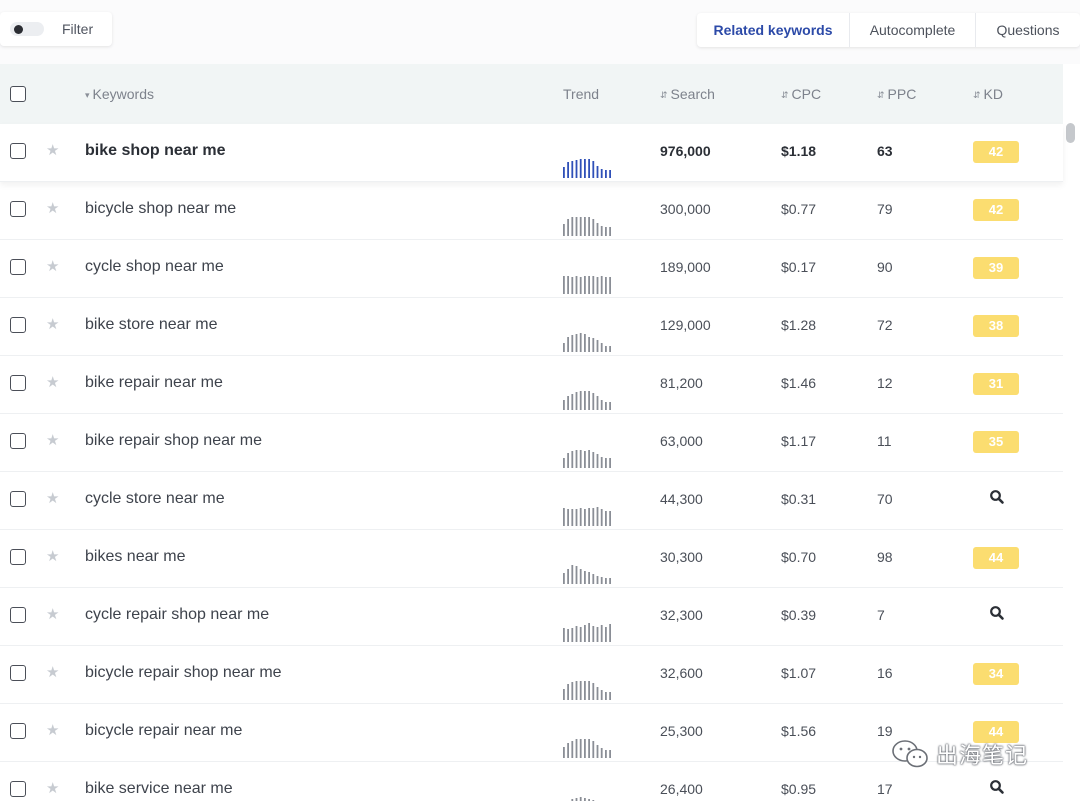 This screenshot has height=801, width=1080. Describe the element at coordinates (531, 501) in the screenshot. I see `table-row: ★ cycle store near me 44,300 $0.31 70` at that location.